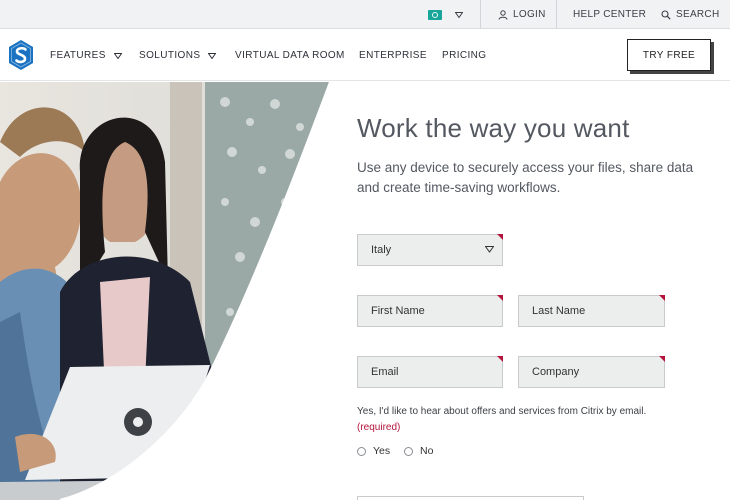 This screenshot has width=730, height=500. I want to click on nav-pricing: PRICING, so click(464, 55).